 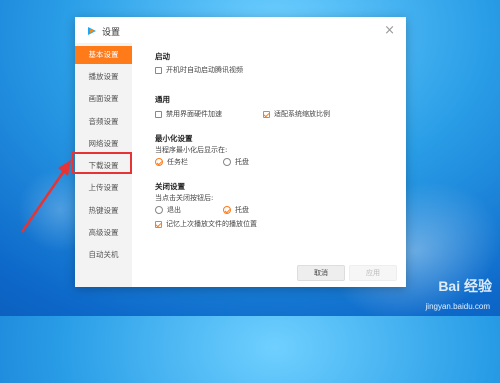 I want to click on scale-checkbox: 适配系统缩放比例, so click(x=296, y=114).